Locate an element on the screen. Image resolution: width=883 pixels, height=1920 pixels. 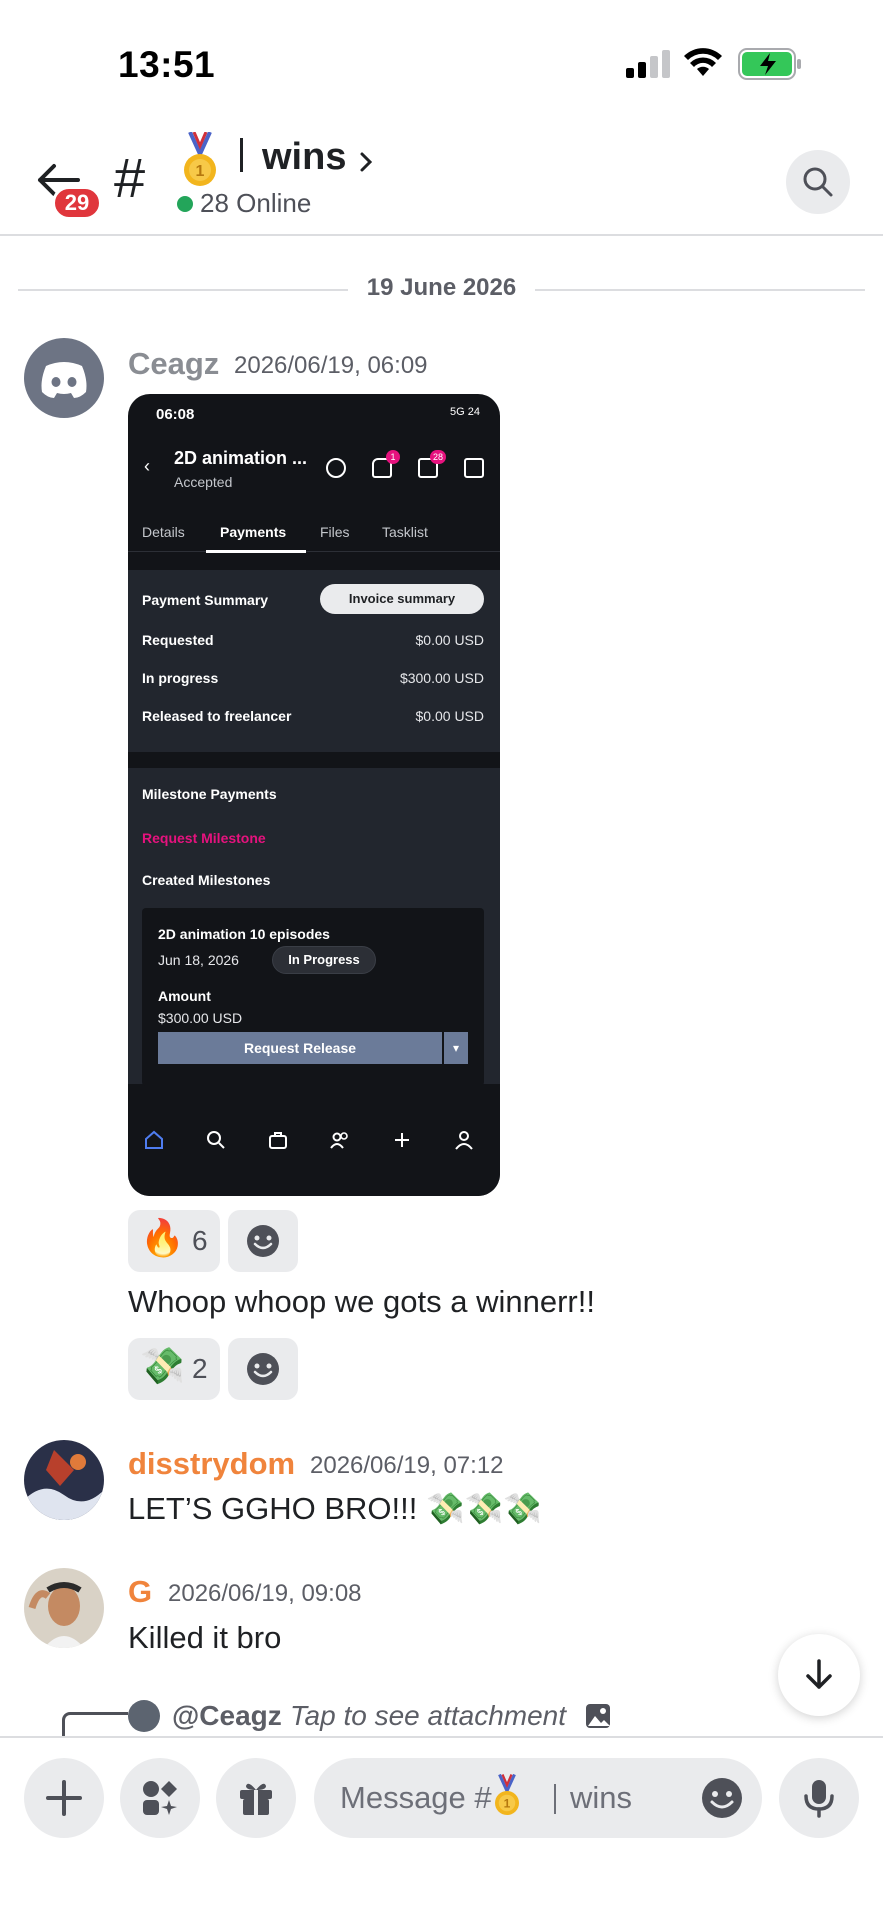
milestone-amount: $300.00 USD is located at coordinates (200, 1018).